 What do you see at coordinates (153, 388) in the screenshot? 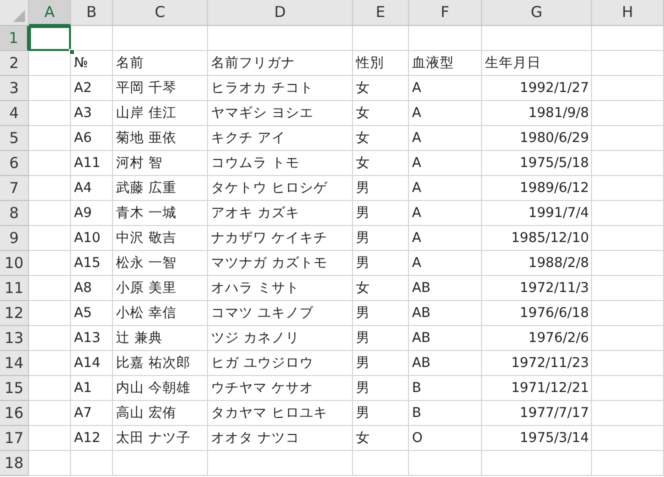
I see `table-cell-text: 内山 今朝雄` at bounding box center [153, 388].